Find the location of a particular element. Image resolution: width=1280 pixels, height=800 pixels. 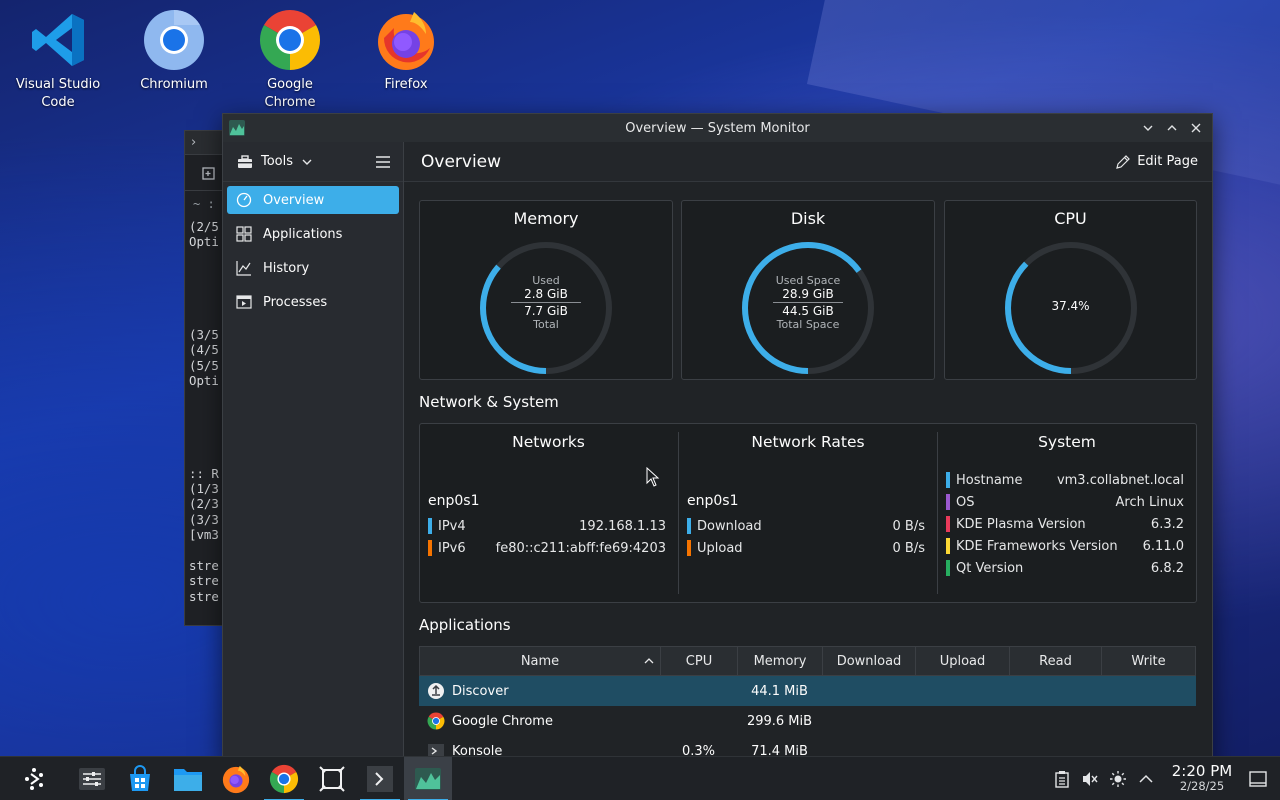

system-row-frameworks: KDE Frameworks Version 6.11.0 is located at coordinates (1065, 546).